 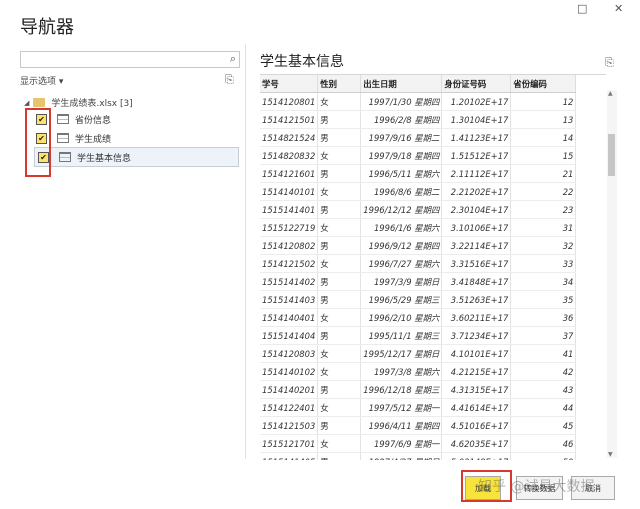 What do you see at coordinates (418, 443) in the screenshot?
I see `table-row: 1515121701 女 1997/6/9 星期一 4.62035E+17 46` at bounding box center [418, 443].